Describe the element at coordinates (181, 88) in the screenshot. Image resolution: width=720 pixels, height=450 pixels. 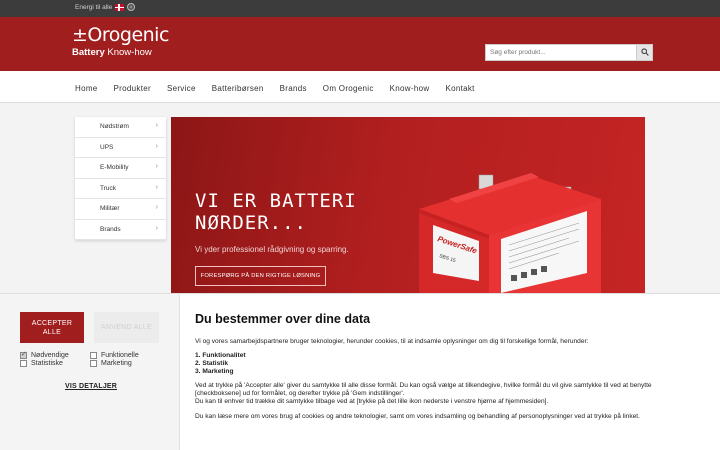
I see `nav-item-service: Service` at that location.